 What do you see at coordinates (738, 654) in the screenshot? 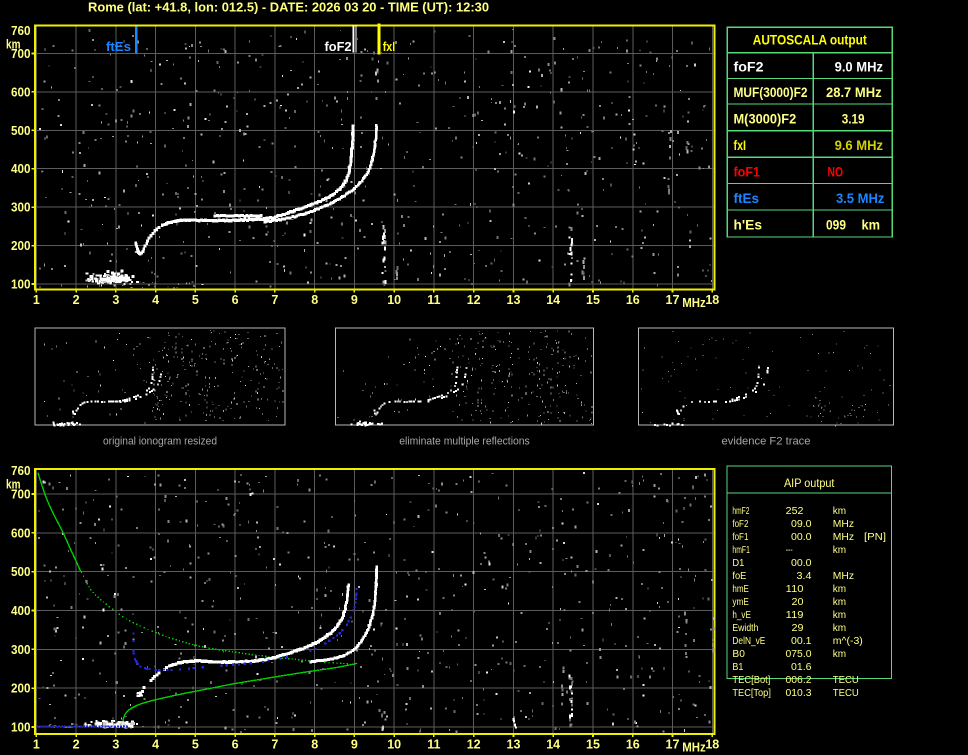
I see `svg-text: B0` at bounding box center [738, 654].